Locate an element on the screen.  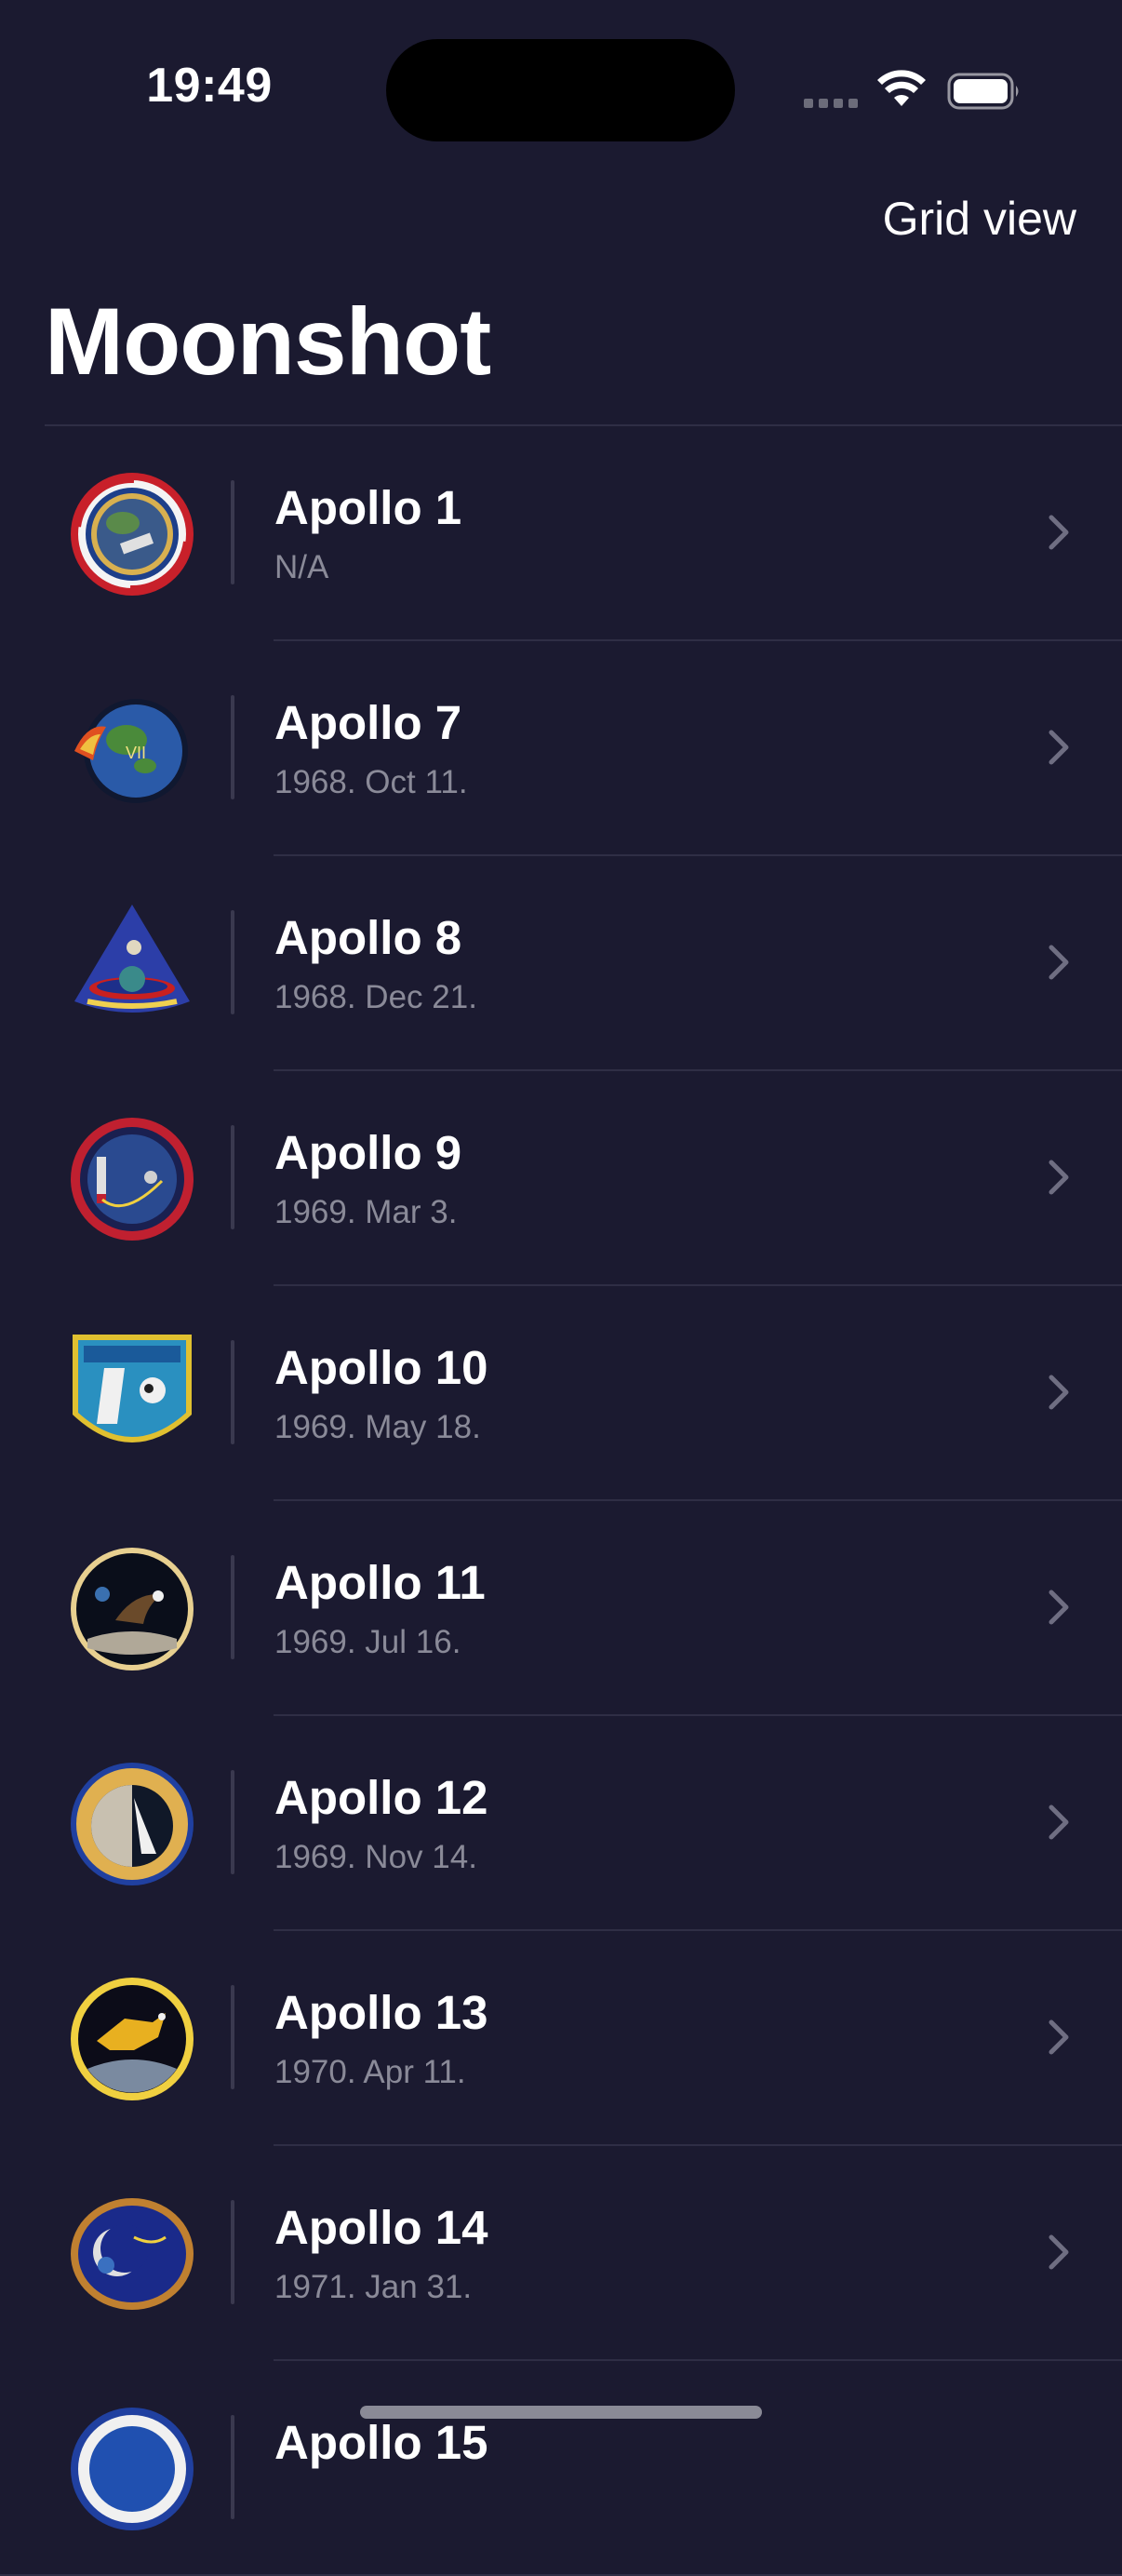
page-title: Moonshot is located at coordinates (268, 341).